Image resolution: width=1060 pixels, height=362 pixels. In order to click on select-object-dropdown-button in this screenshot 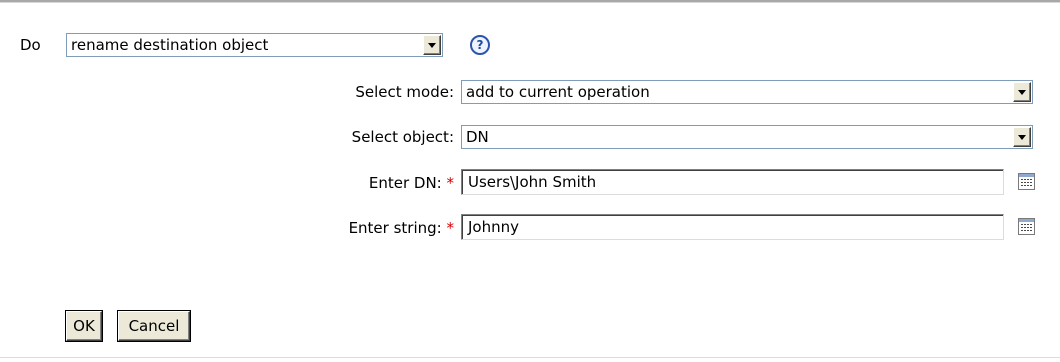, I will do `click(1022, 137)`.